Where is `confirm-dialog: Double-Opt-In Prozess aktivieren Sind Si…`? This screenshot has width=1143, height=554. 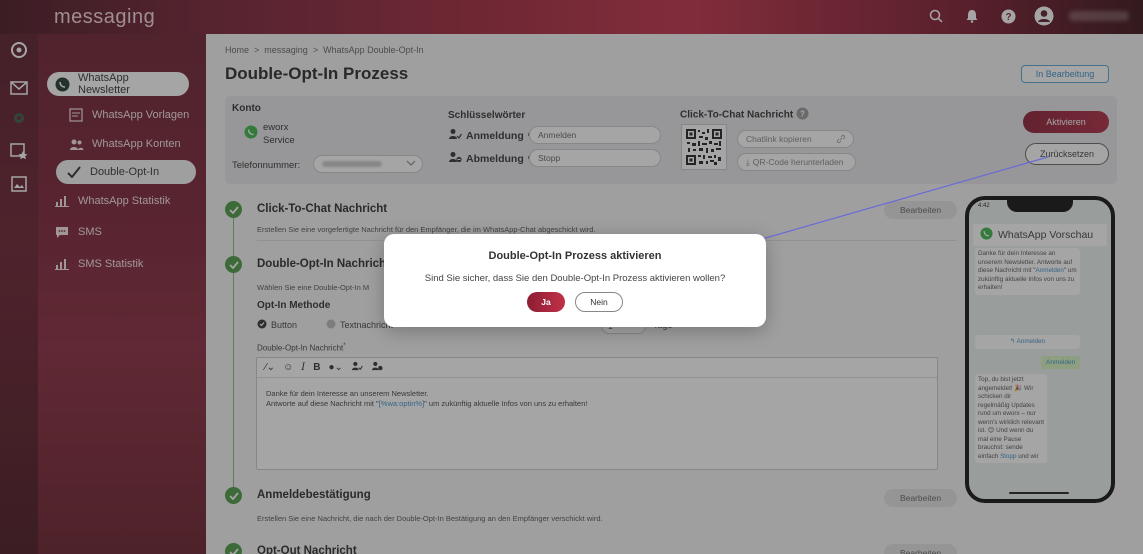
confirm-dialog: Double-Opt-In Prozess aktivieren Sind Si… is located at coordinates (575, 280).